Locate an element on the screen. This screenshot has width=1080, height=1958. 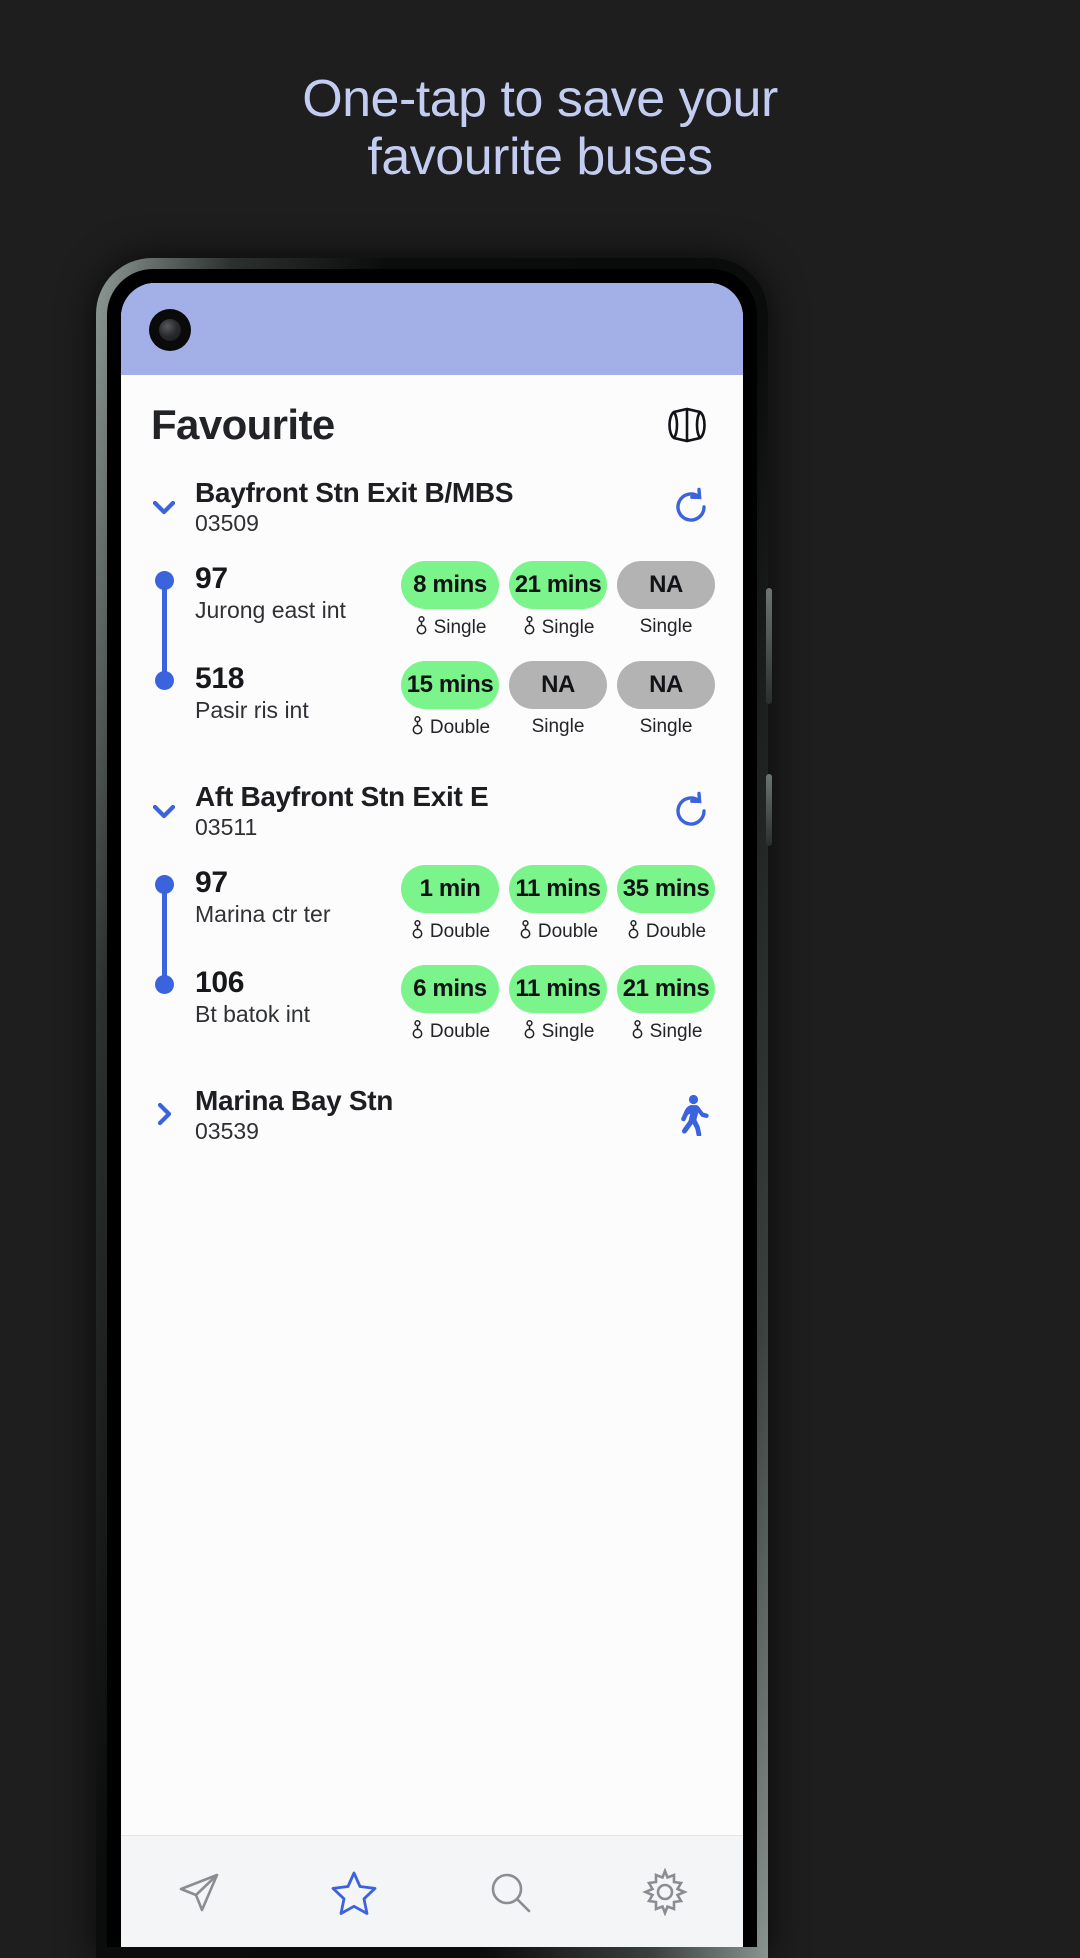
arrival-time-pill: 6 mins is located at coordinates (450, 988).